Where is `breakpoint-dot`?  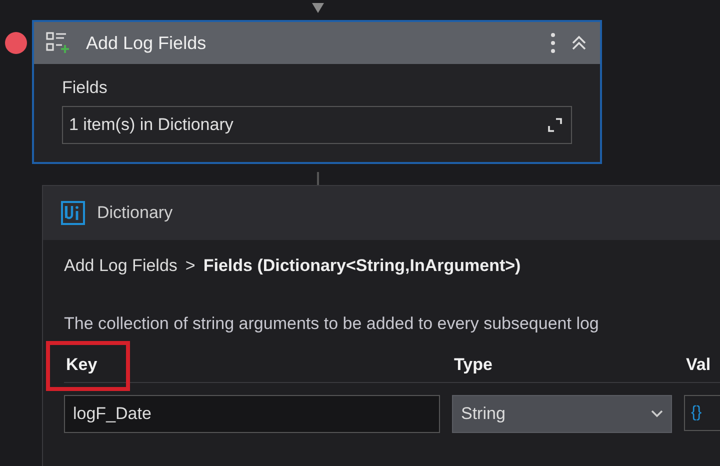
breakpoint-dot is located at coordinates (16, 43).